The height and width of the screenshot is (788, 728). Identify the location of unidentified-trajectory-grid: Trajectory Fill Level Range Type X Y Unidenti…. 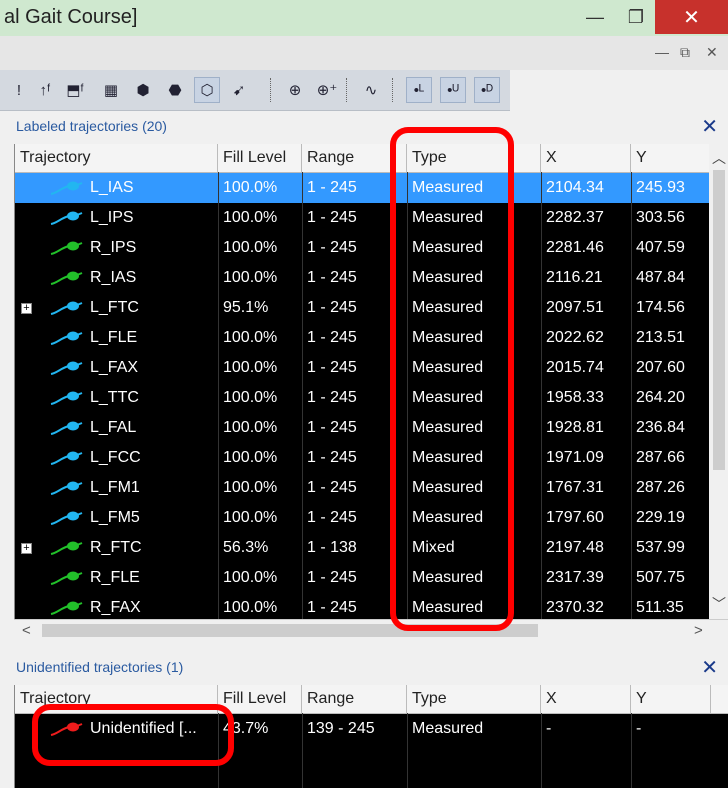
(371, 736).